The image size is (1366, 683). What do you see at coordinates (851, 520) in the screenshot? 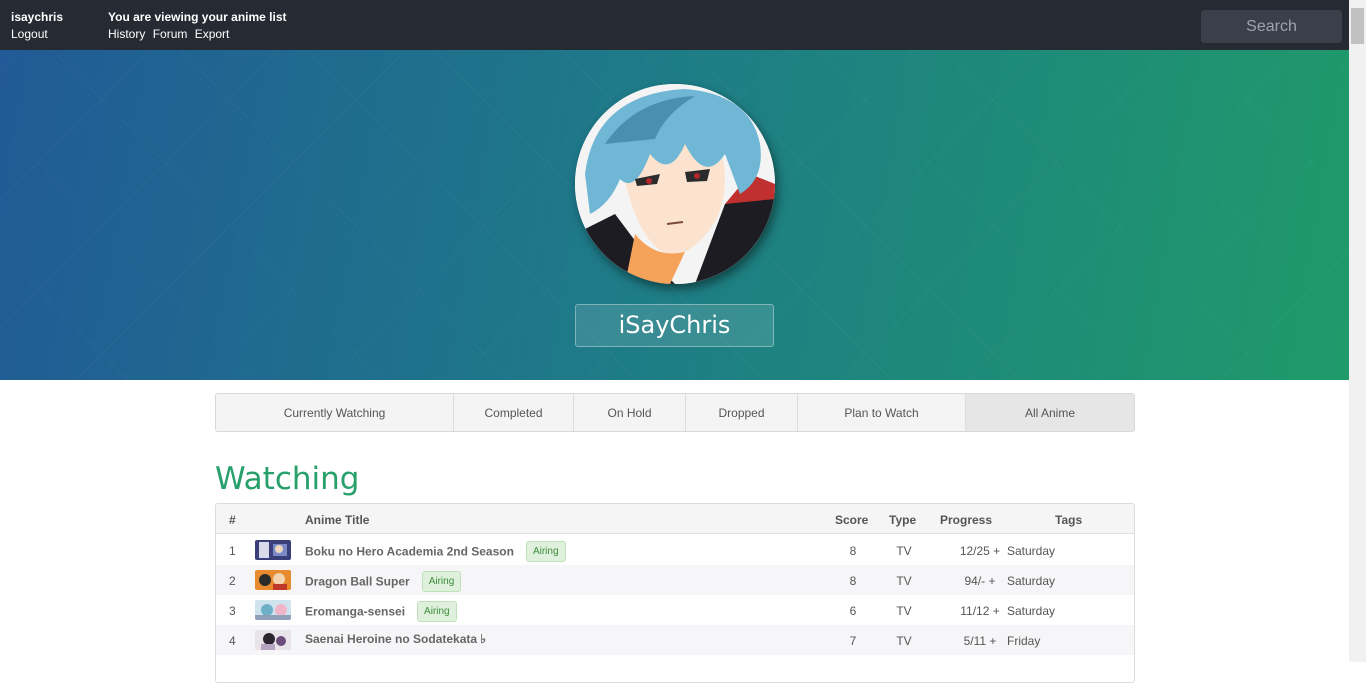
I see `header-score: Score` at bounding box center [851, 520].